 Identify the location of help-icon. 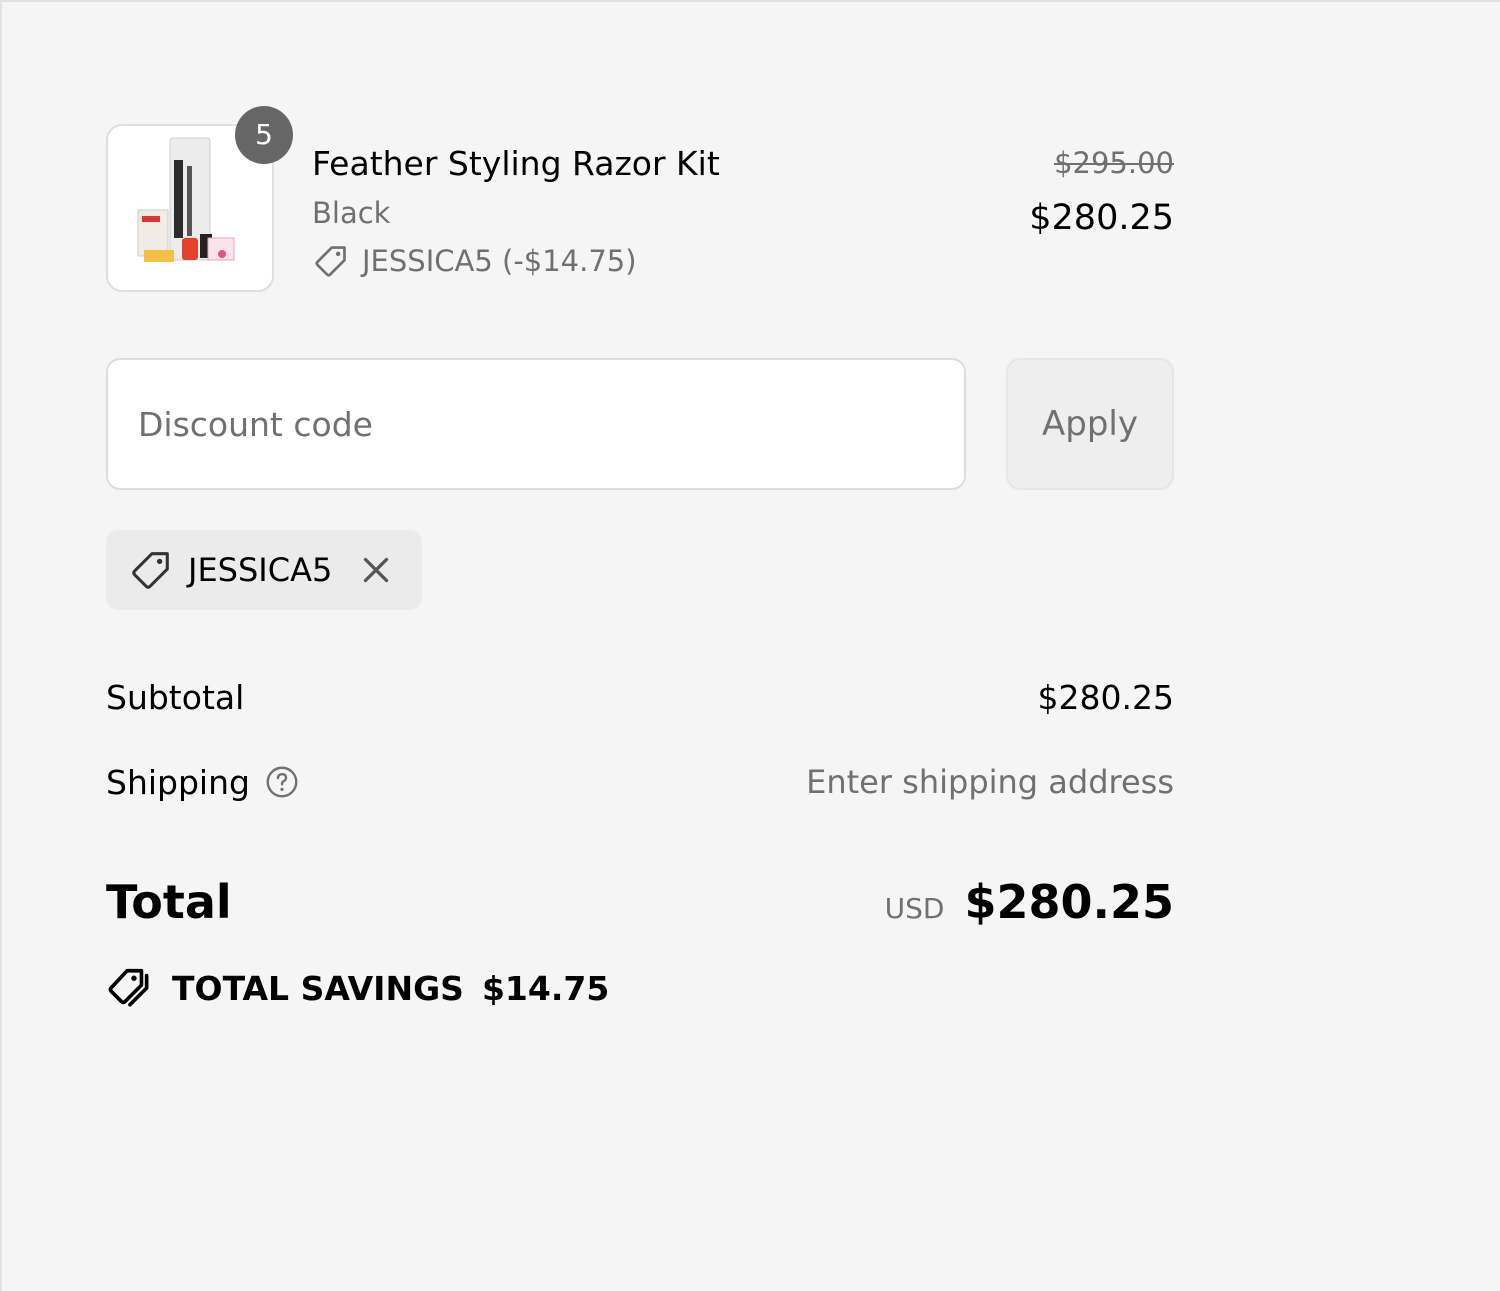
(282, 782).